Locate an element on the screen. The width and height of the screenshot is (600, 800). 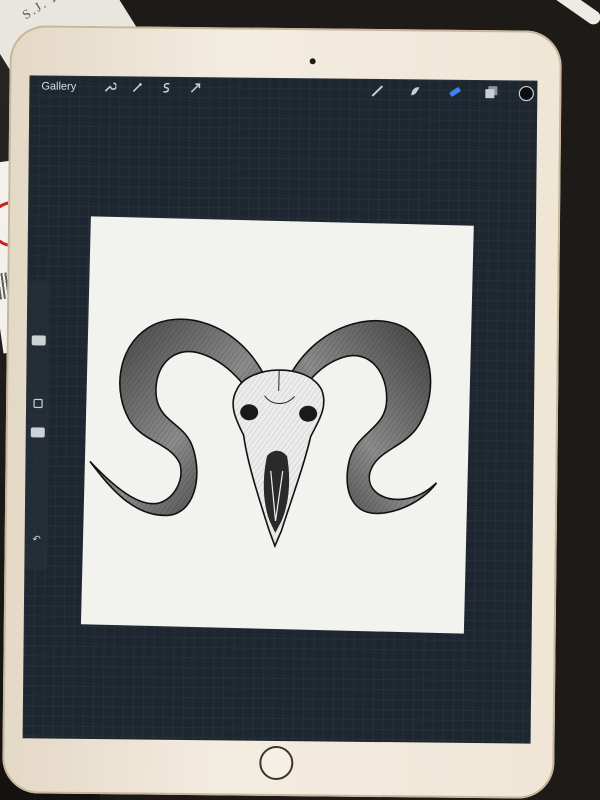
brush-size-slider is located at coordinates (38, 340).